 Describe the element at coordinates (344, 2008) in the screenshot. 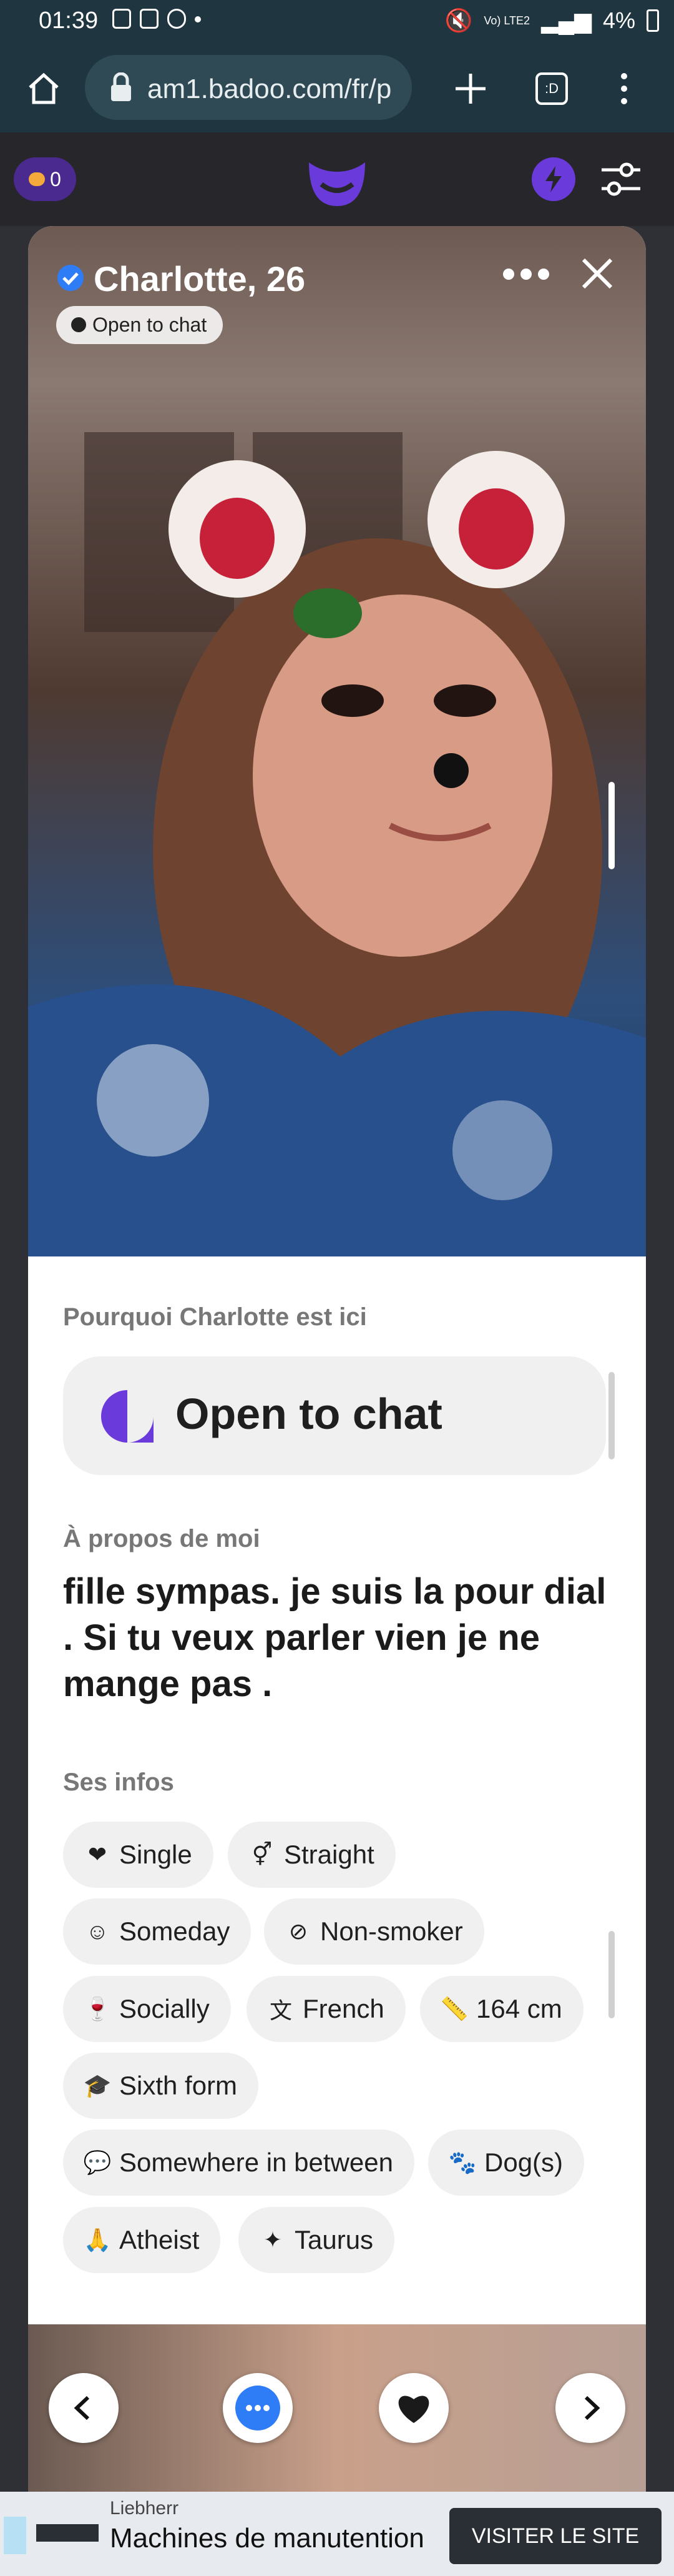

I see `tag-label: French` at that location.